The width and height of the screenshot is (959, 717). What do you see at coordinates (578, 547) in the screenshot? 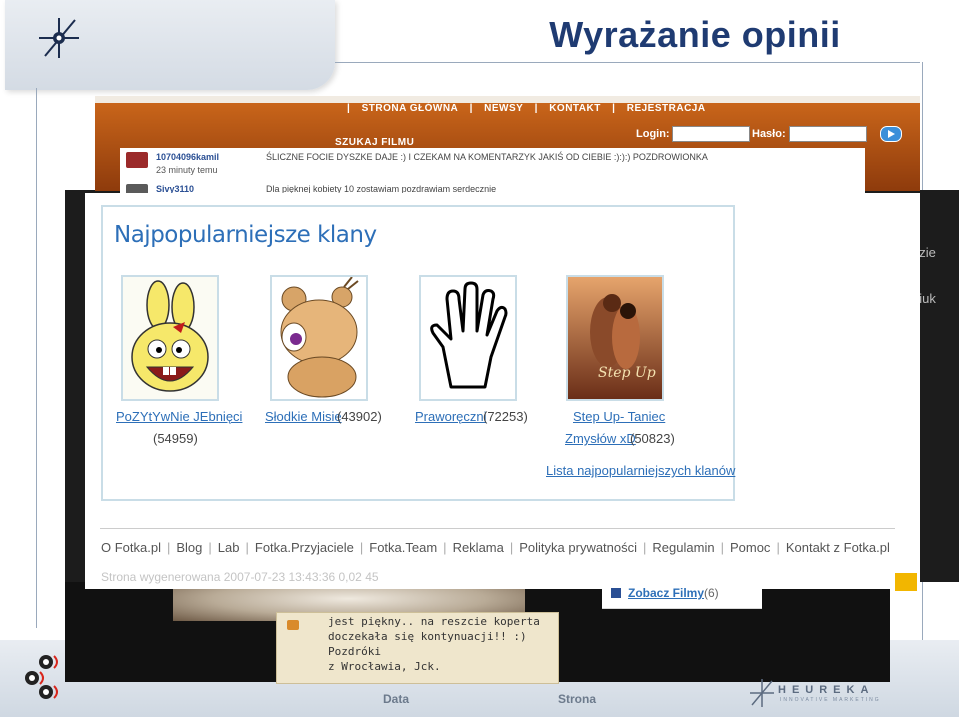
I see `footer-link-privacy: Polityka prywatności` at bounding box center [578, 547].